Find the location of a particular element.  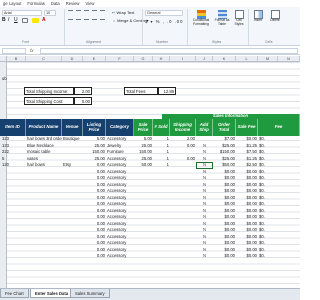

align-top-icons is located at coordinates (88, 14).